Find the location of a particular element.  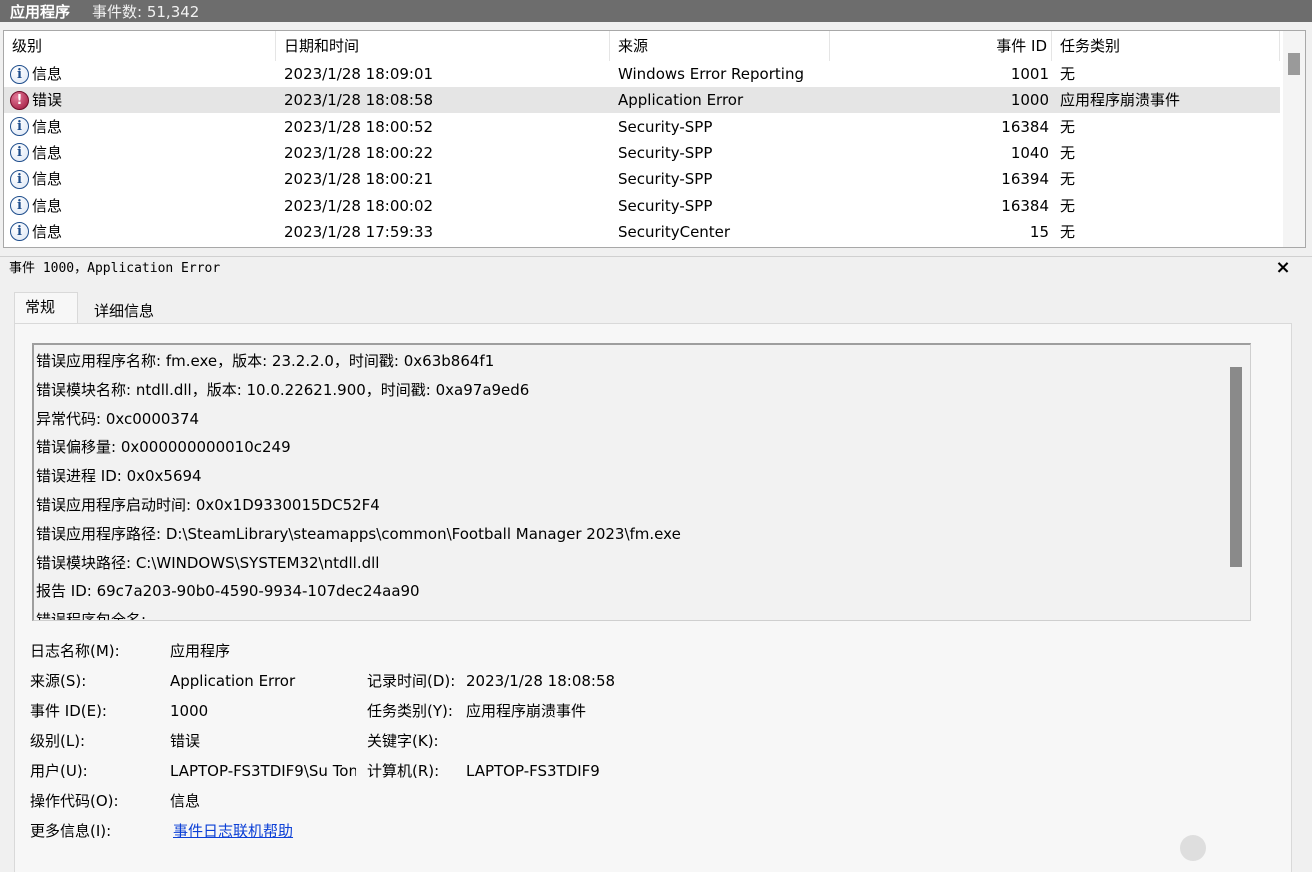

task-category-value: 应用程序崩溃事件 is located at coordinates (526, 711).